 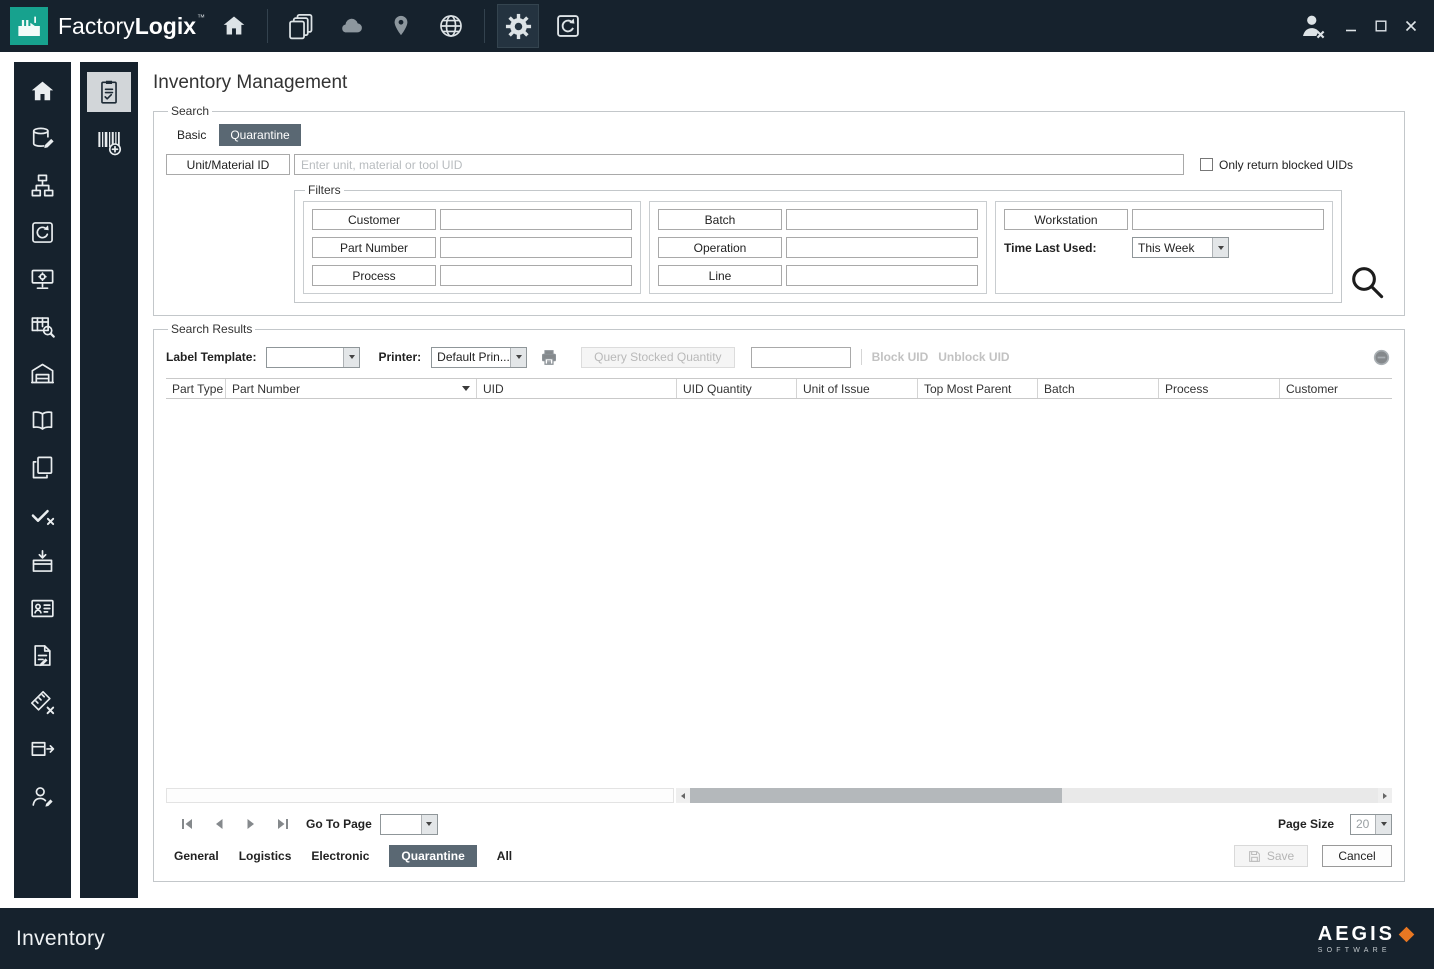 What do you see at coordinates (187, 824) in the screenshot?
I see `first-page-button` at bounding box center [187, 824].